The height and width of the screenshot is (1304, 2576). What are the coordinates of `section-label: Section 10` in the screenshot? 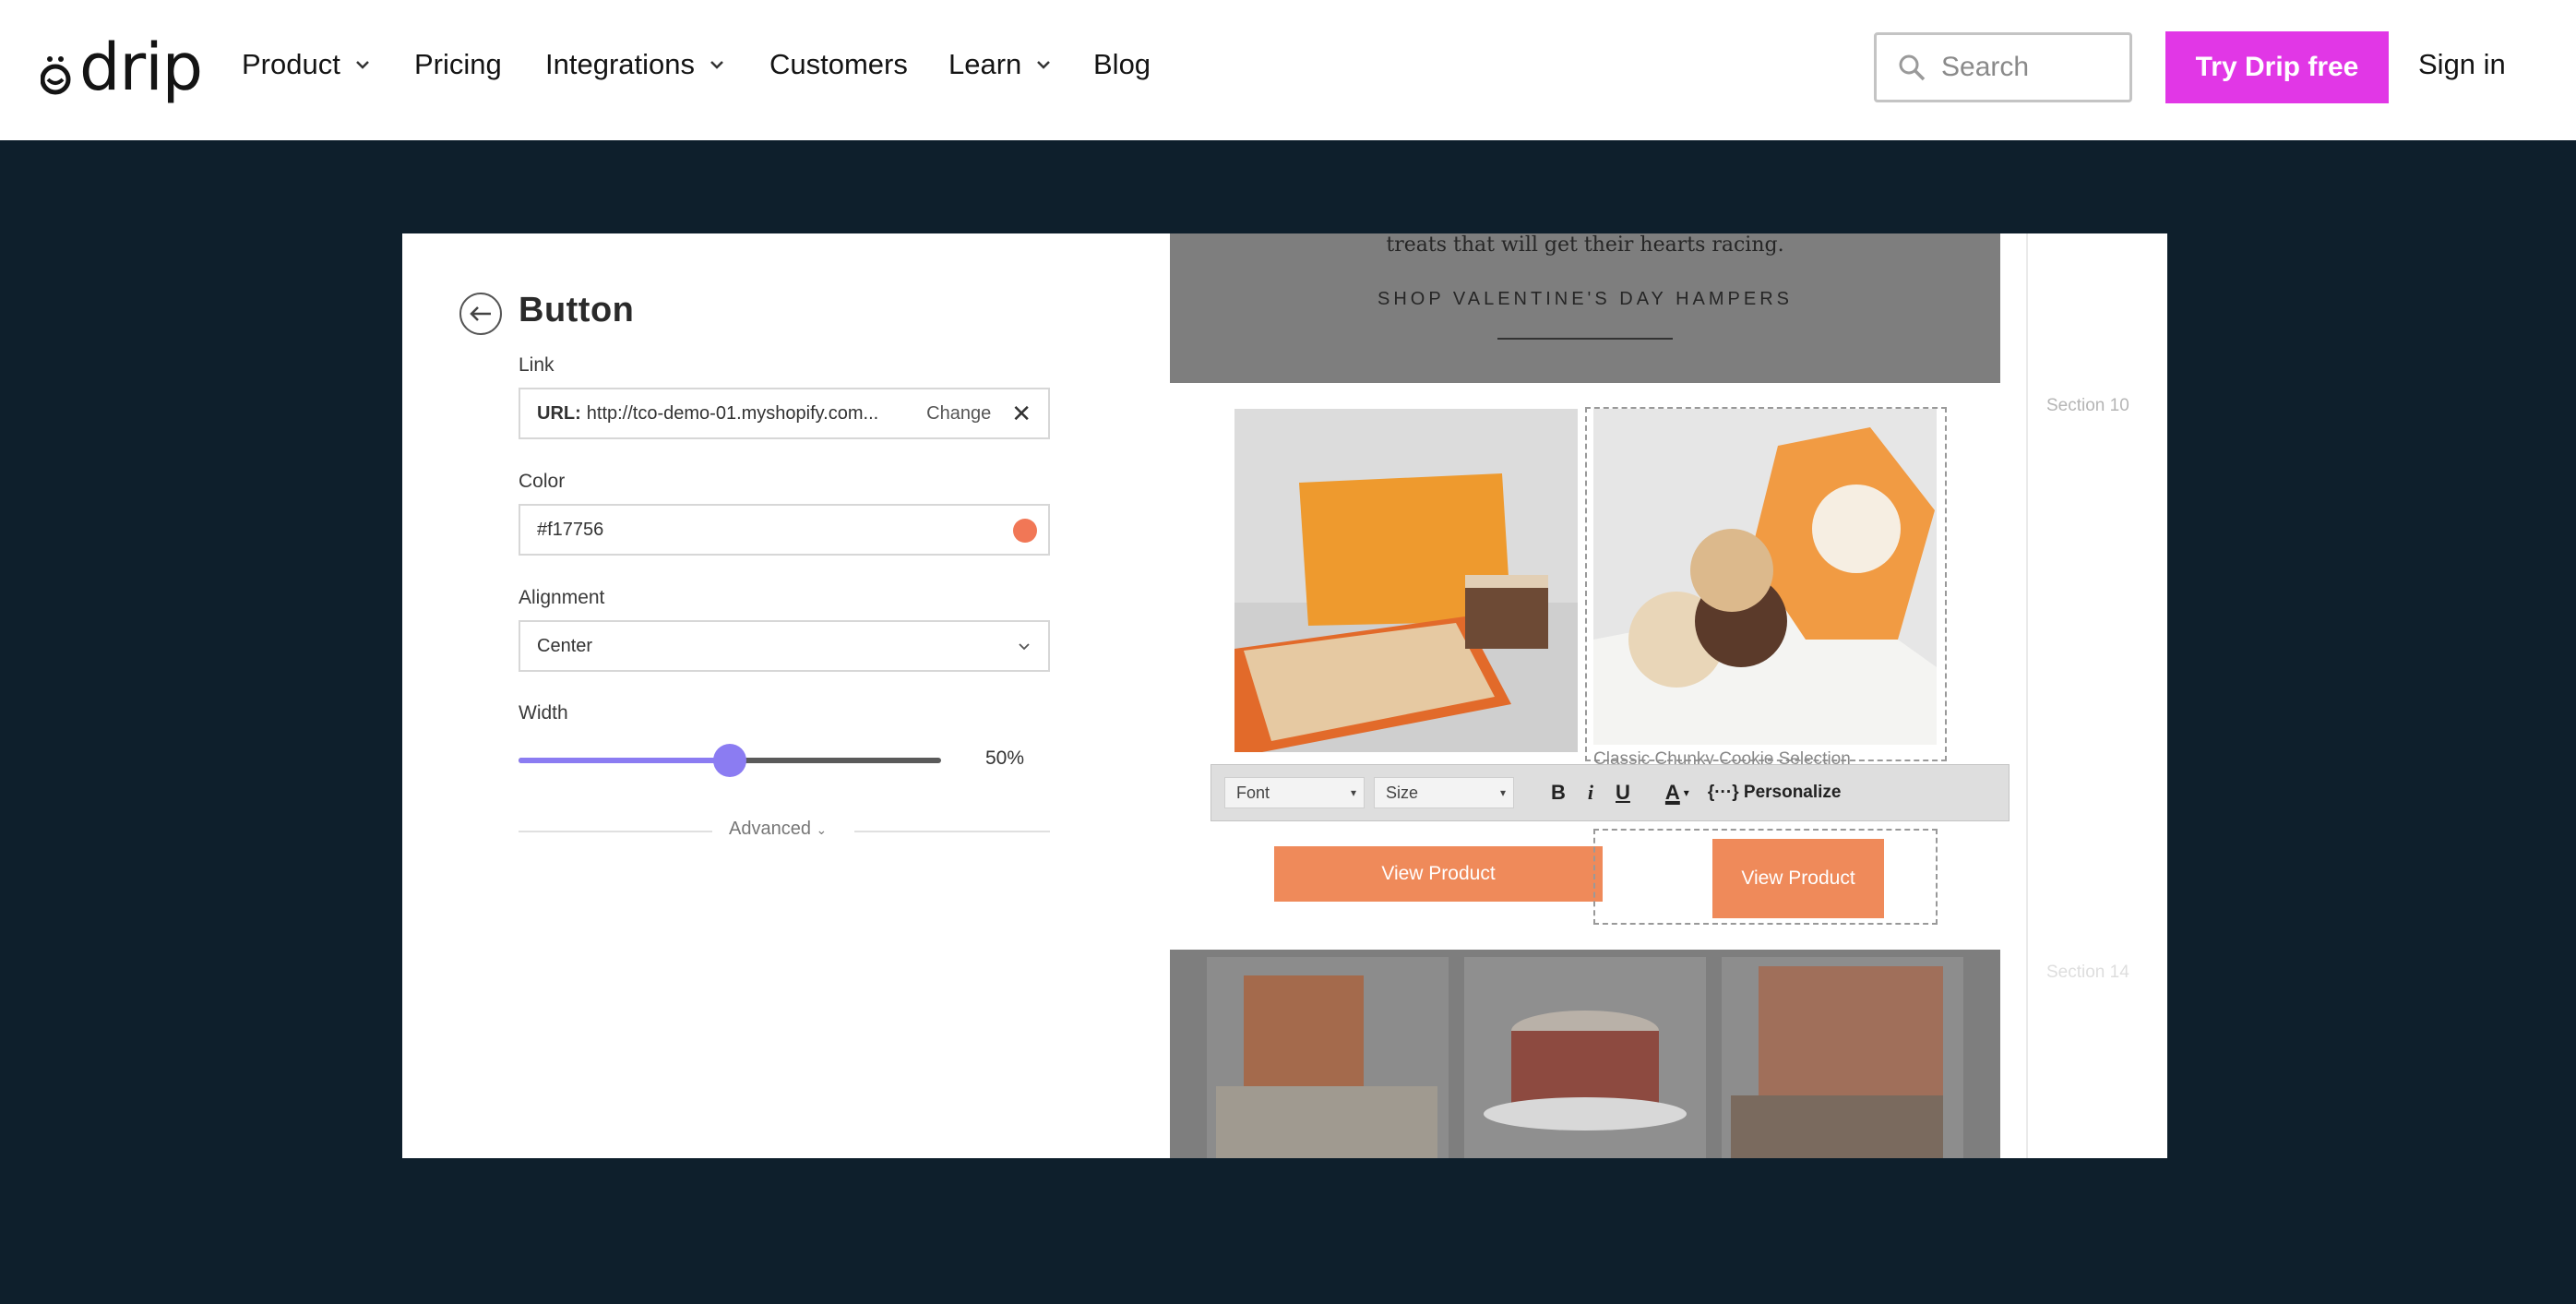 It's located at (2087, 406).